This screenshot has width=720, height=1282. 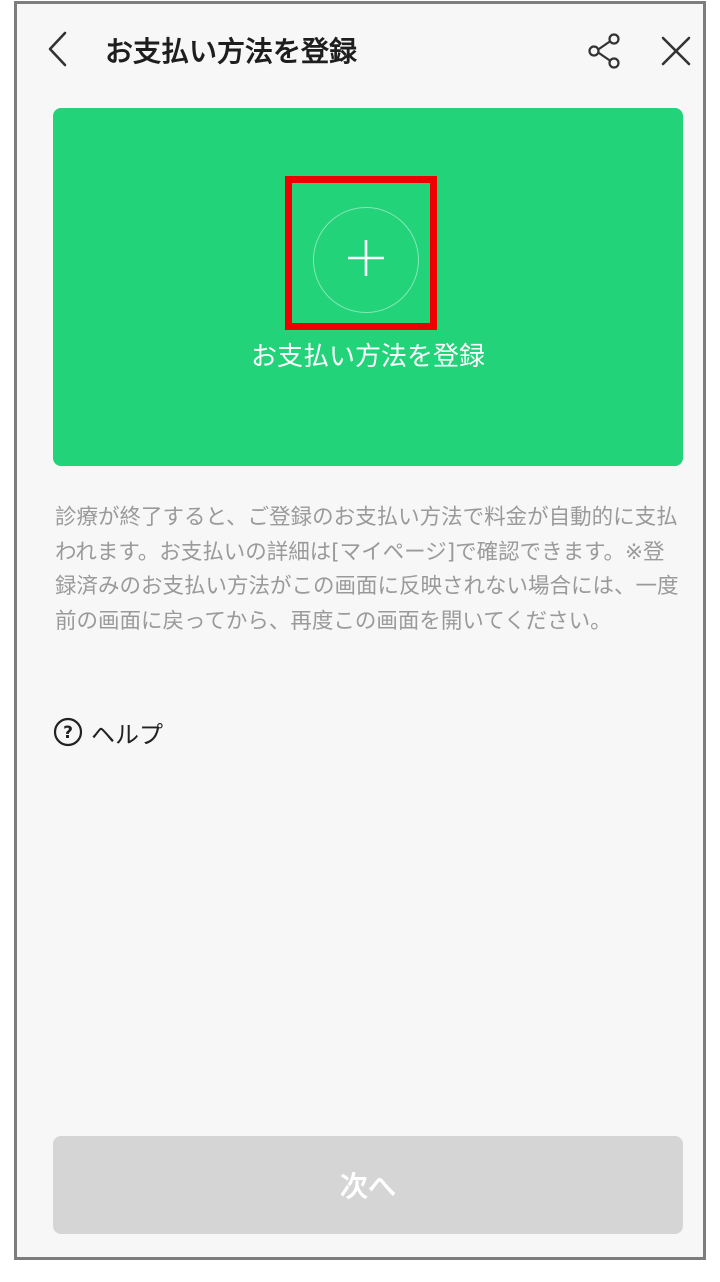 I want to click on help-link: ? ヘルプ, so click(x=108, y=732).